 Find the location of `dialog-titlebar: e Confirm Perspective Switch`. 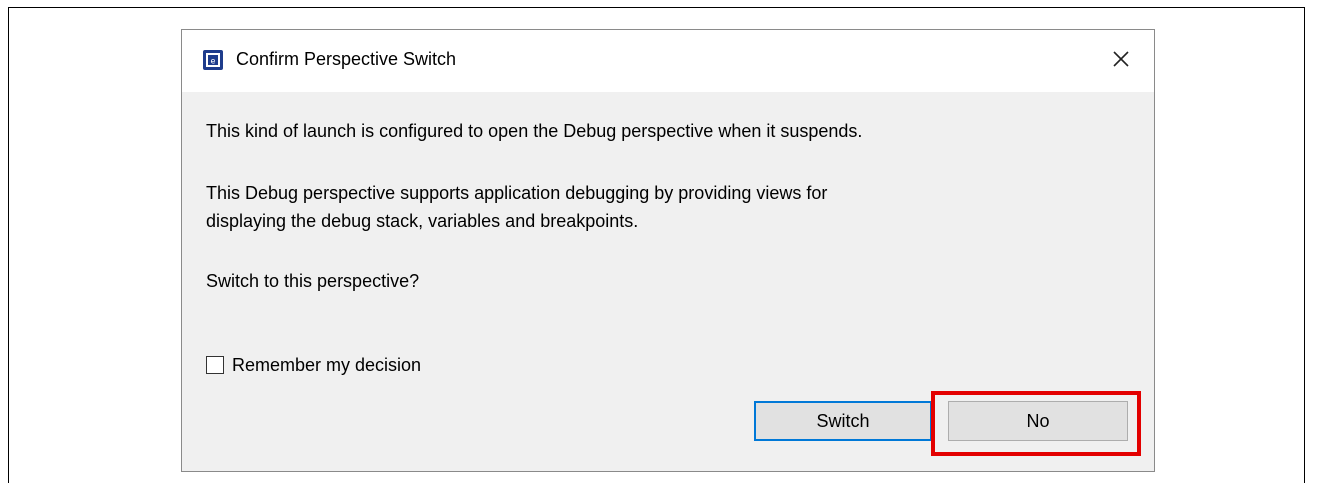

dialog-titlebar: e Confirm Perspective Switch is located at coordinates (668, 61).